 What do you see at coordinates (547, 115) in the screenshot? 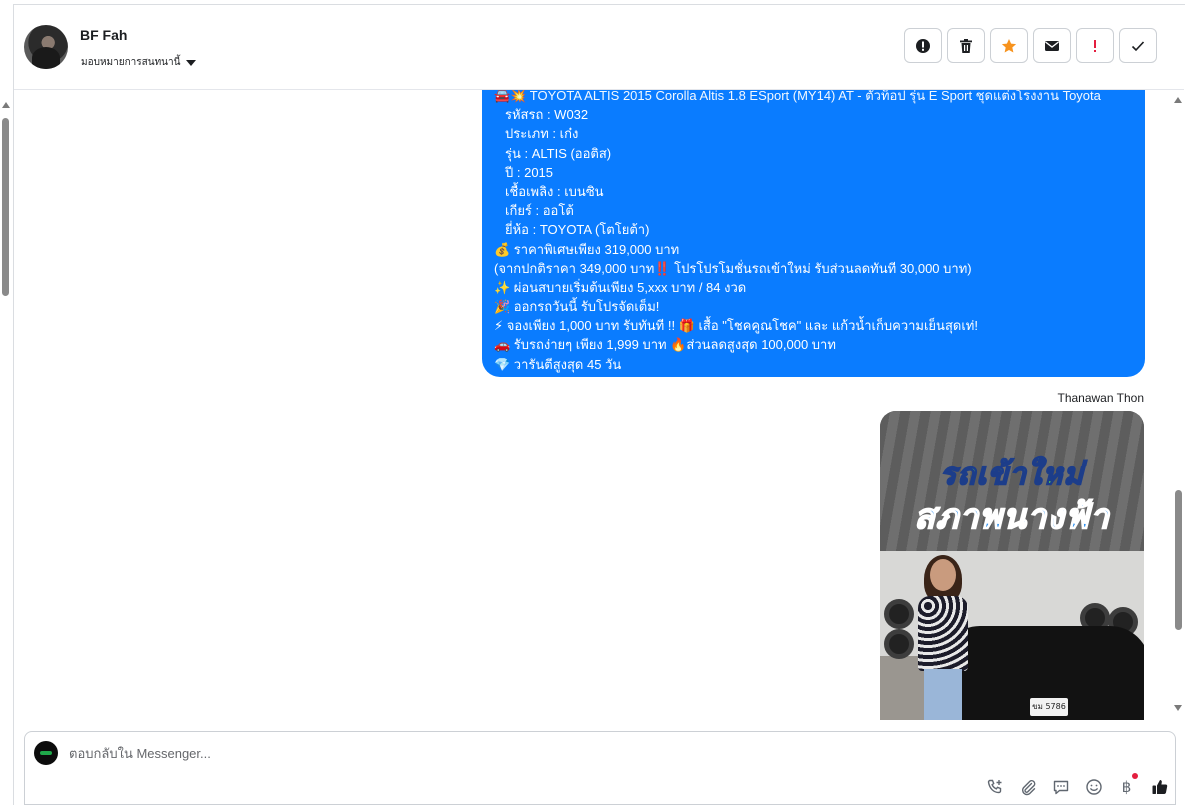
I see `message-line: รหัสรถ : W032` at bounding box center [547, 115].